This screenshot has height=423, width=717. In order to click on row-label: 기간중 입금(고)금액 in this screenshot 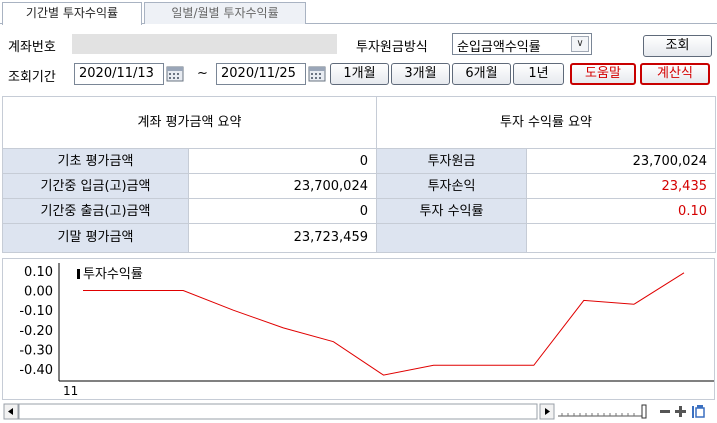, I will do `click(96, 186)`.